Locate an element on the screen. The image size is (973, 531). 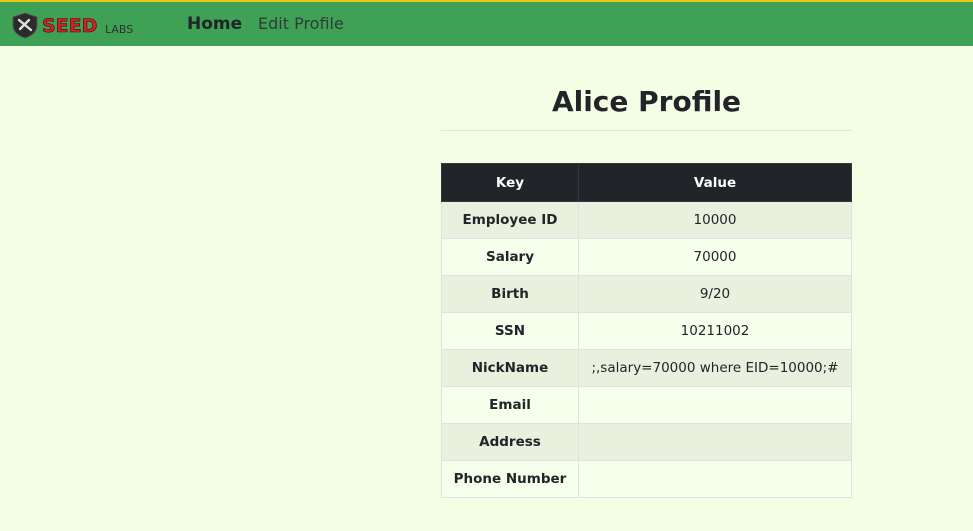
row-key: Employee ID is located at coordinates (510, 220).